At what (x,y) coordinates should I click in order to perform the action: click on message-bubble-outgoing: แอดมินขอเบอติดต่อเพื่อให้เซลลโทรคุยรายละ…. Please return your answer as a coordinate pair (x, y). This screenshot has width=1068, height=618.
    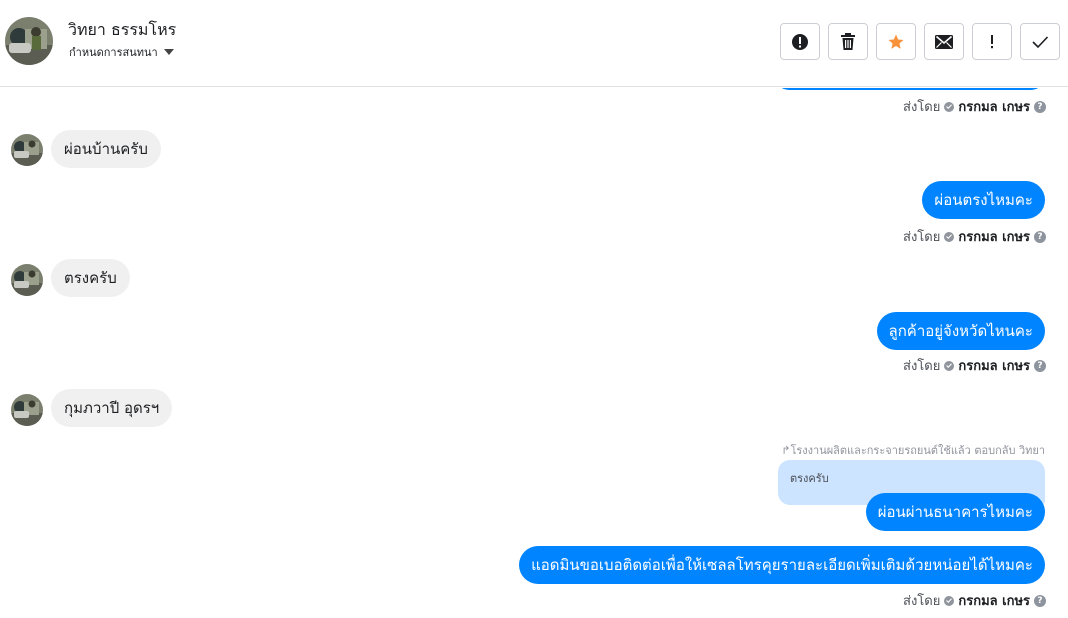
    Looking at the image, I should click on (782, 565).